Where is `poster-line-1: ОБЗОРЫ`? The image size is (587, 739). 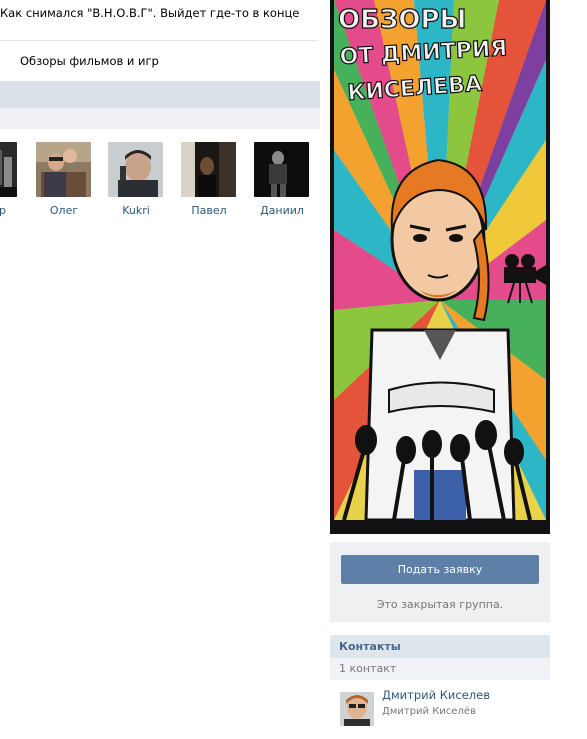
poster-line-1: ОБЗОРЫ is located at coordinates (402, 20).